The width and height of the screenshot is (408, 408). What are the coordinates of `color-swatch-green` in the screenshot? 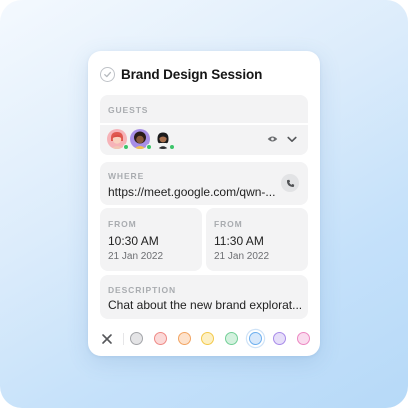 It's located at (232, 338).